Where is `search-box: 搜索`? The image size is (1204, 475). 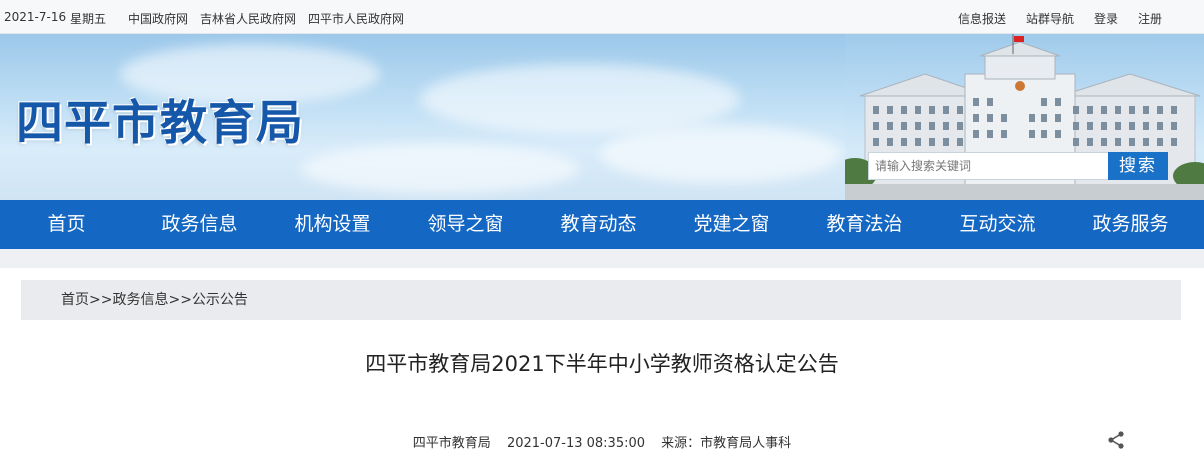 search-box: 搜索 is located at coordinates (1018, 166).